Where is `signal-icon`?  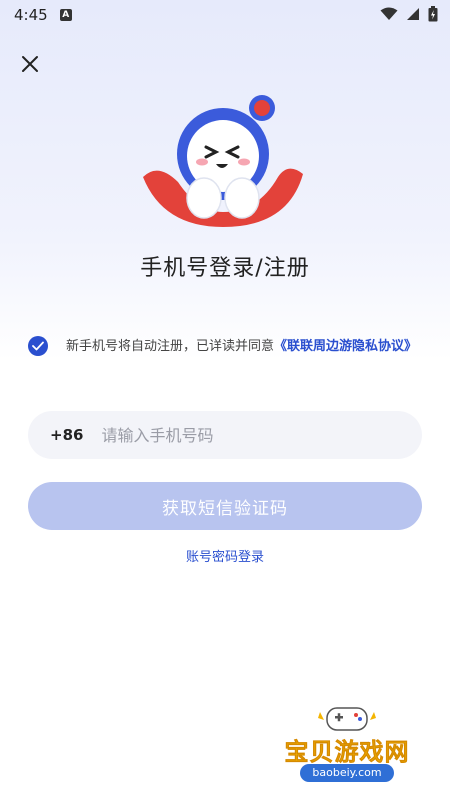 signal-icon is located at coordinates (413, 14).